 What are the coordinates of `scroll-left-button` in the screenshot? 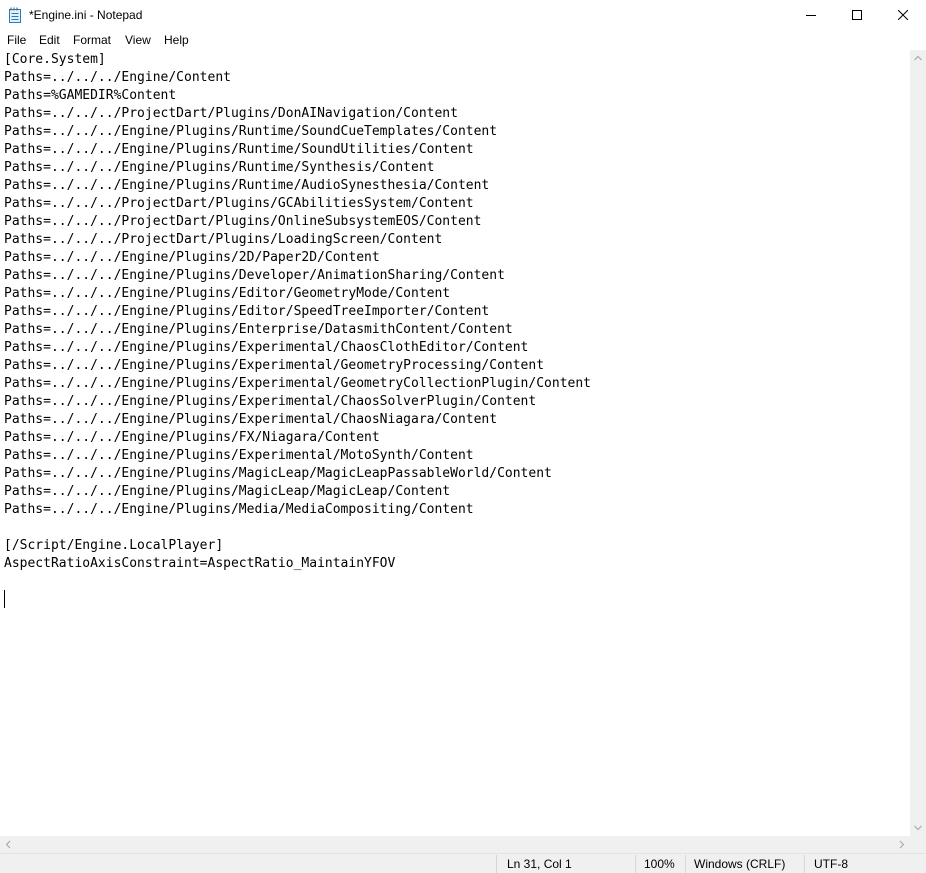 It's located at (8, 844).